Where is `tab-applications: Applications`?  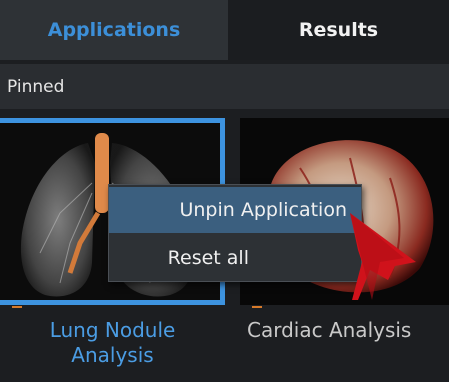 tab-applications: Applications is located at coordinates (114, 30).